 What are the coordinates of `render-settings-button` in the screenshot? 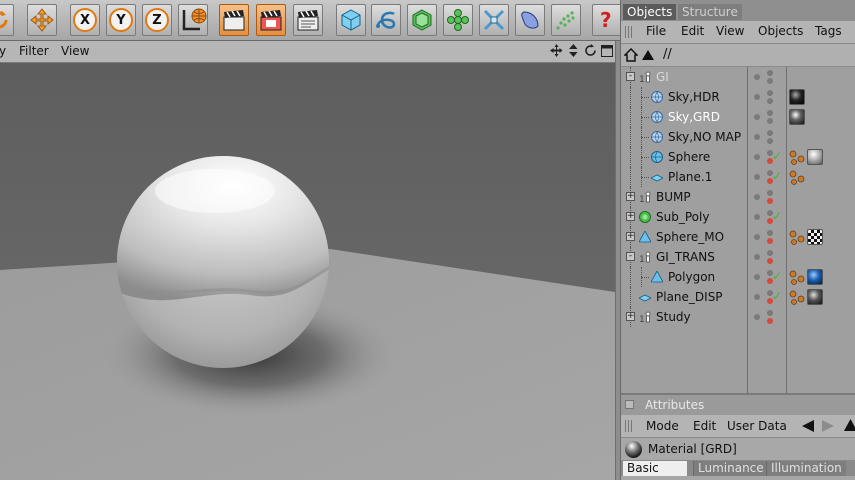 It's located at (308, 20).